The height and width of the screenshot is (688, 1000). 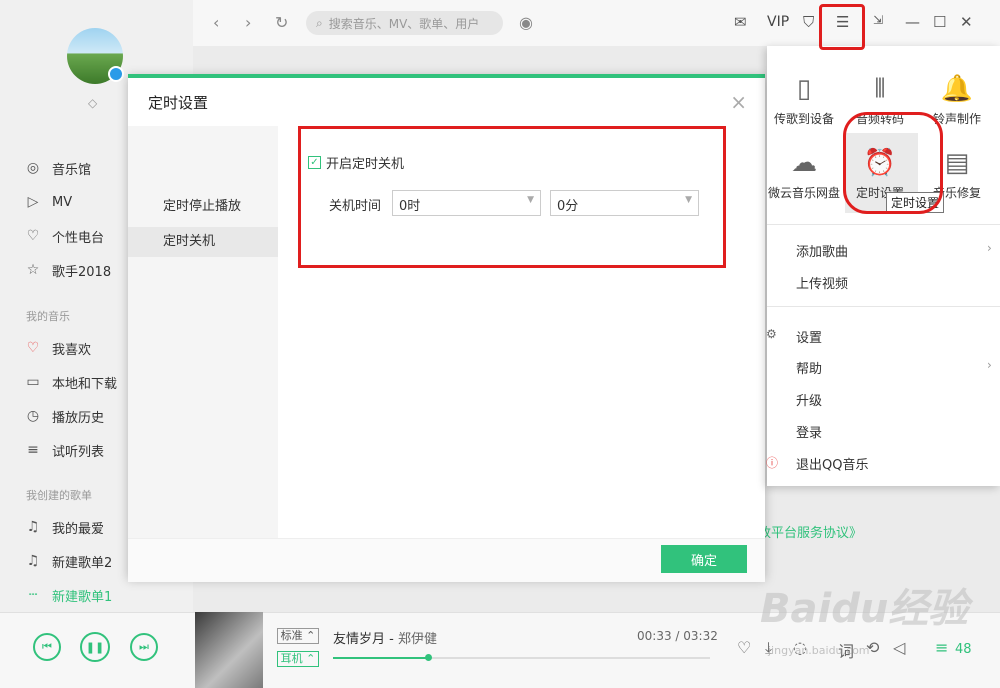 I want to click on menu-tool-transfer: ▯ 传歌到设备, so click(x=804, y=97).